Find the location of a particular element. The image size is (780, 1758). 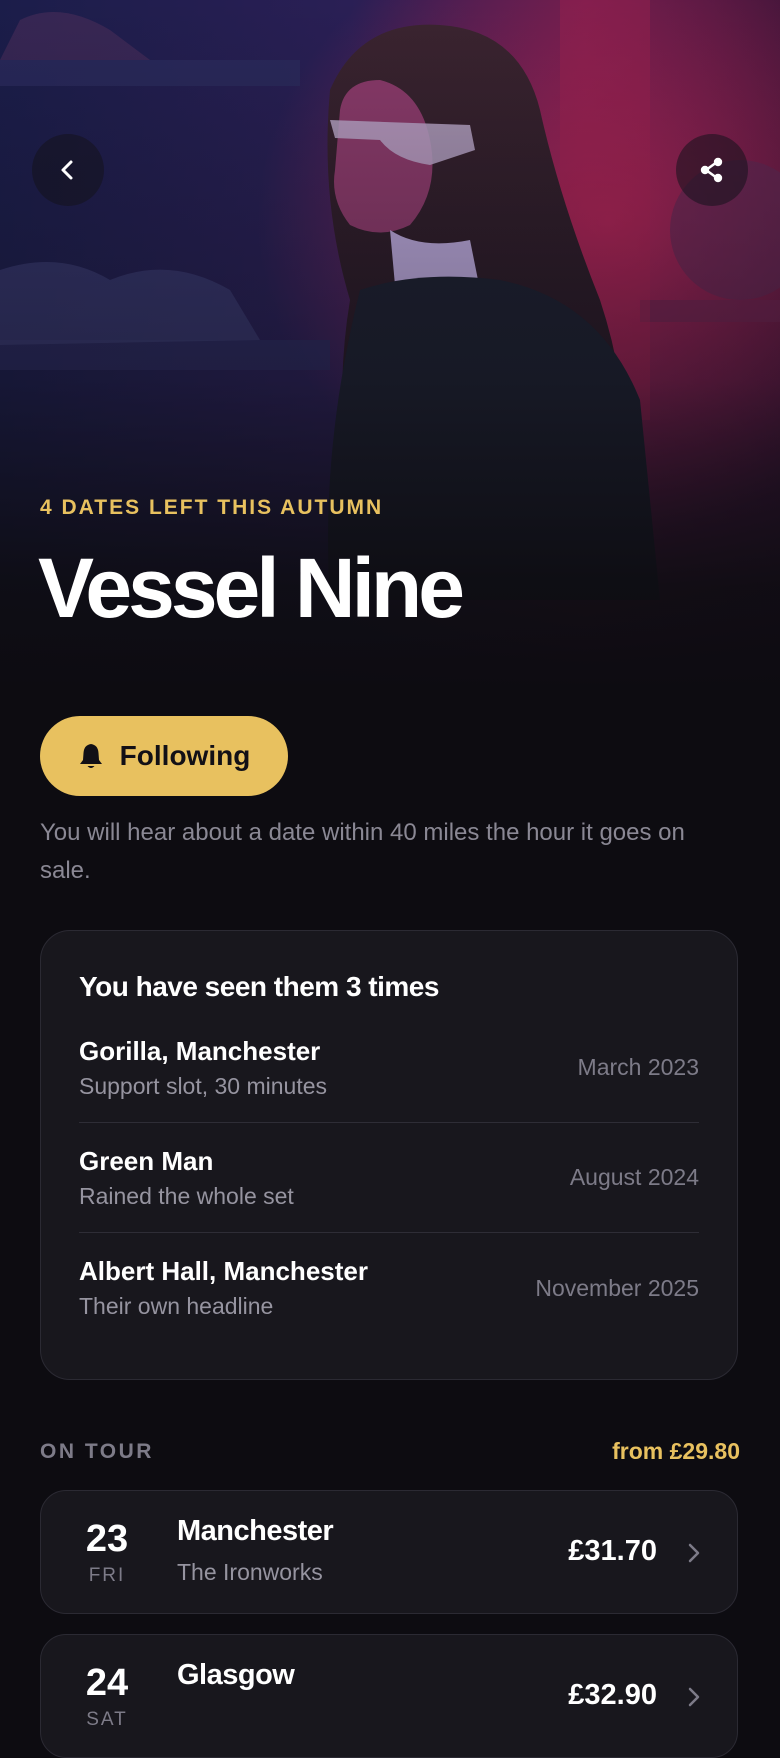

tour-city: Glasgow is located at coordinates (236, 1675).